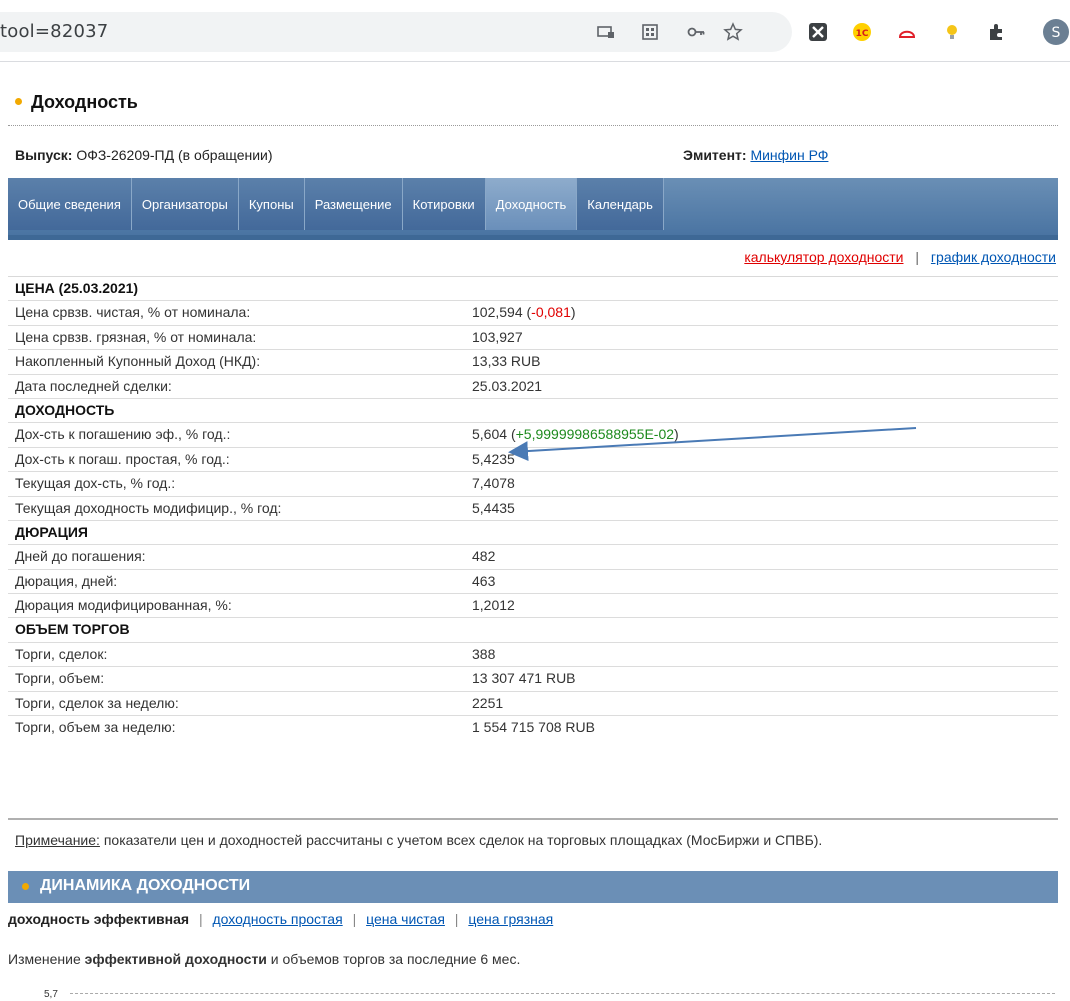 The image size is (1070, 1001). Describe the element at coordinates (696, 32) in the screenshot. I see `key-icon` at that location.